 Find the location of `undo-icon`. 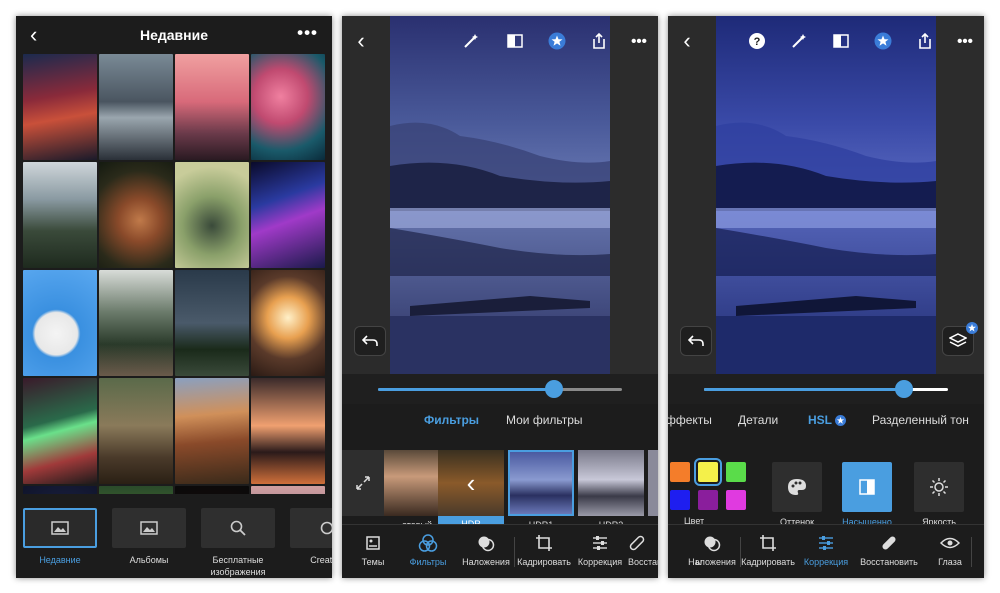

undo-icon is located at coordinates (696, 340).